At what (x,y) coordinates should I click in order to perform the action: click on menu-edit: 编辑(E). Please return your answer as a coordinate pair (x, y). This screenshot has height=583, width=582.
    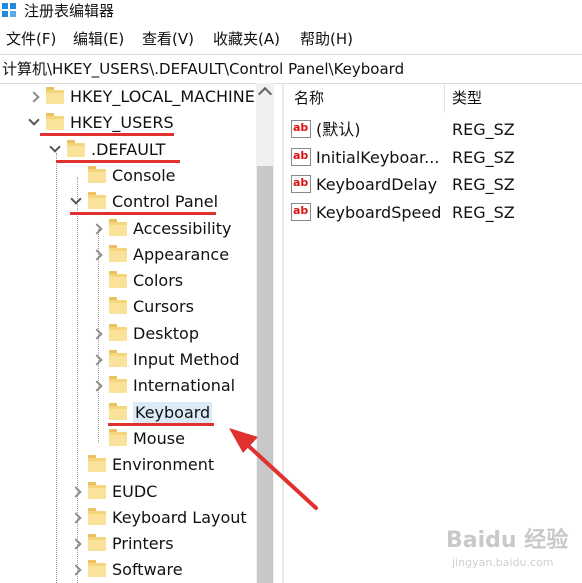
    Looking at the image, I should click on (98, 39).